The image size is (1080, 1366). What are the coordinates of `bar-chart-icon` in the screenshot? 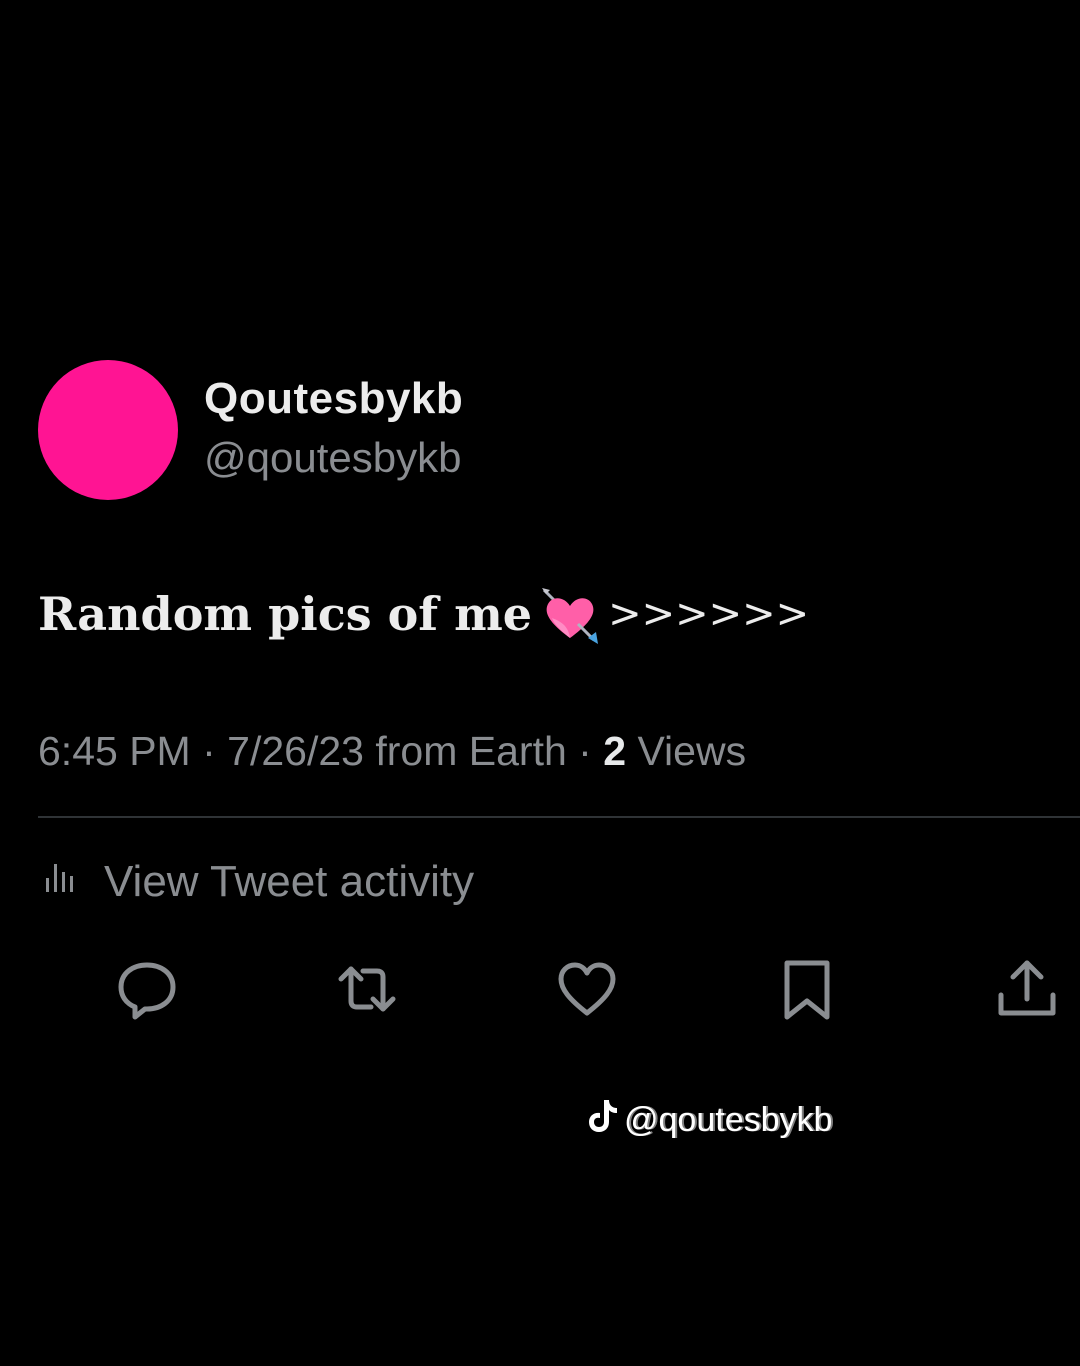 It's located at (62, 881).